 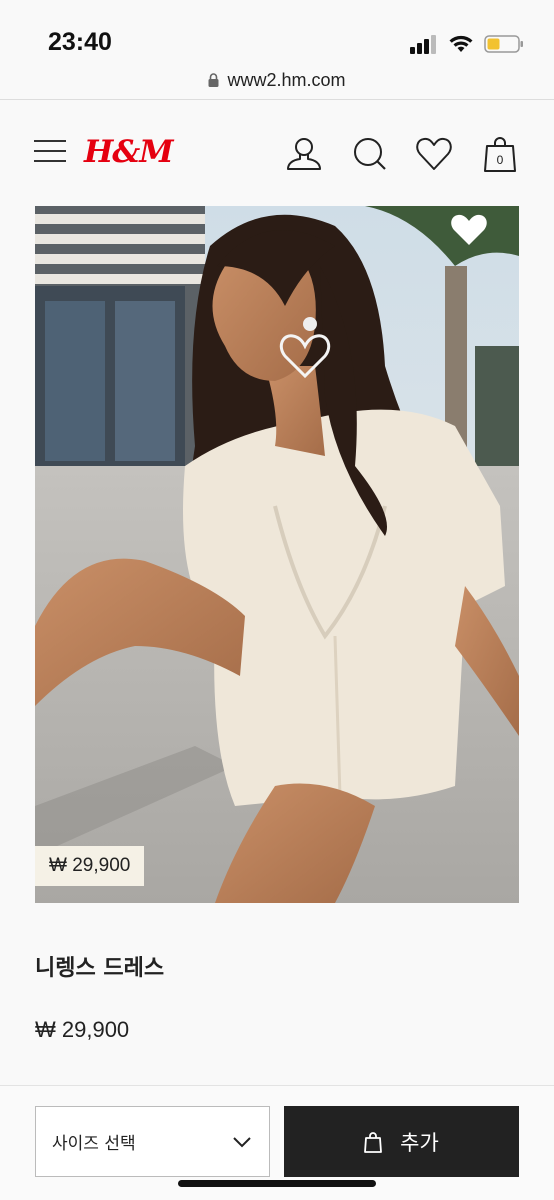 I want to click on image-price-tag: ₩ 29,900, so click(x=90, y=866).